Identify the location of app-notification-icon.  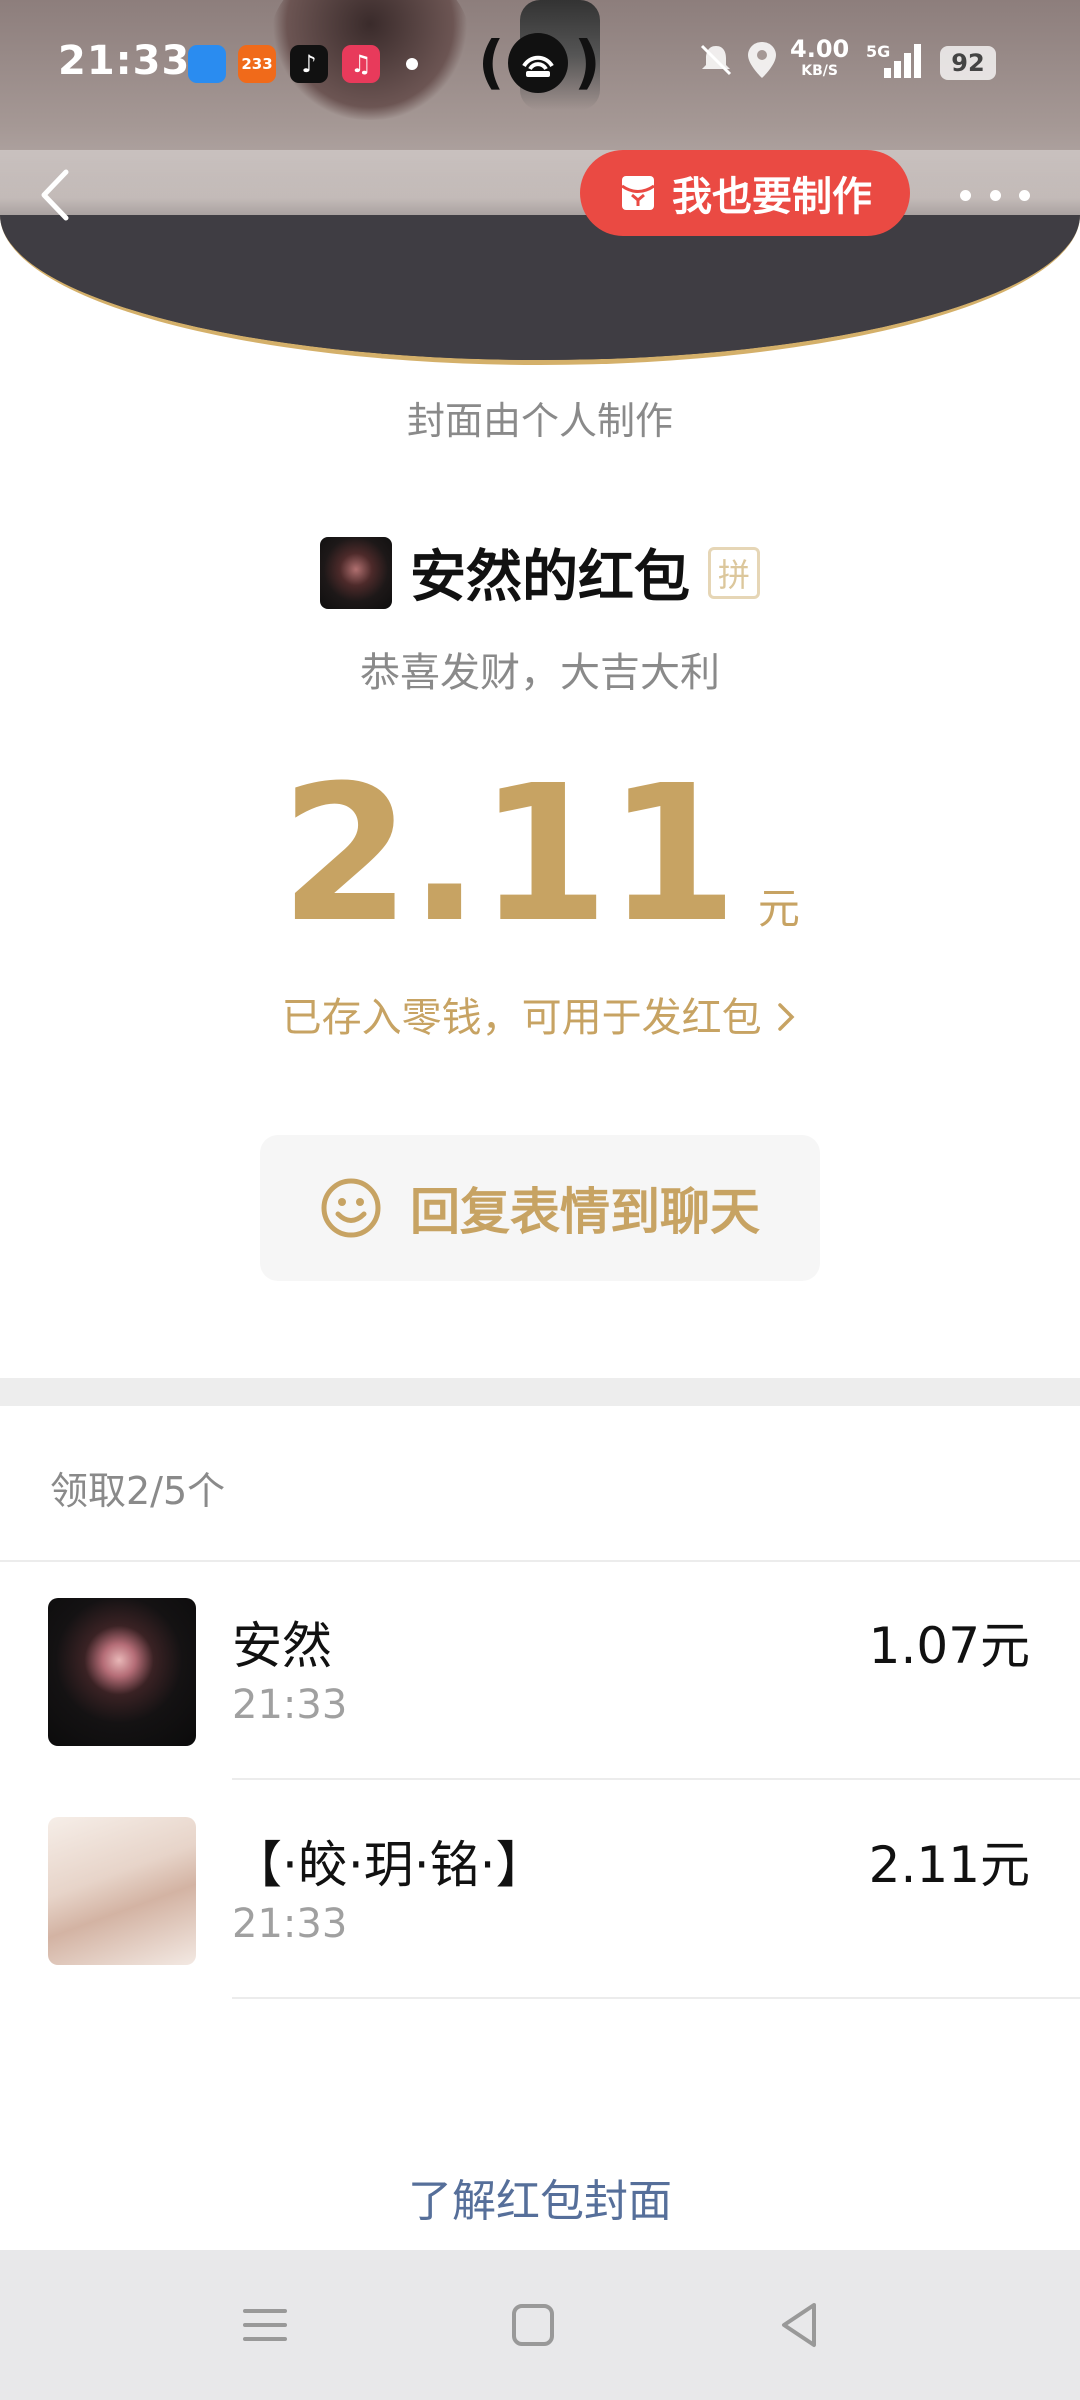
(207, 64).